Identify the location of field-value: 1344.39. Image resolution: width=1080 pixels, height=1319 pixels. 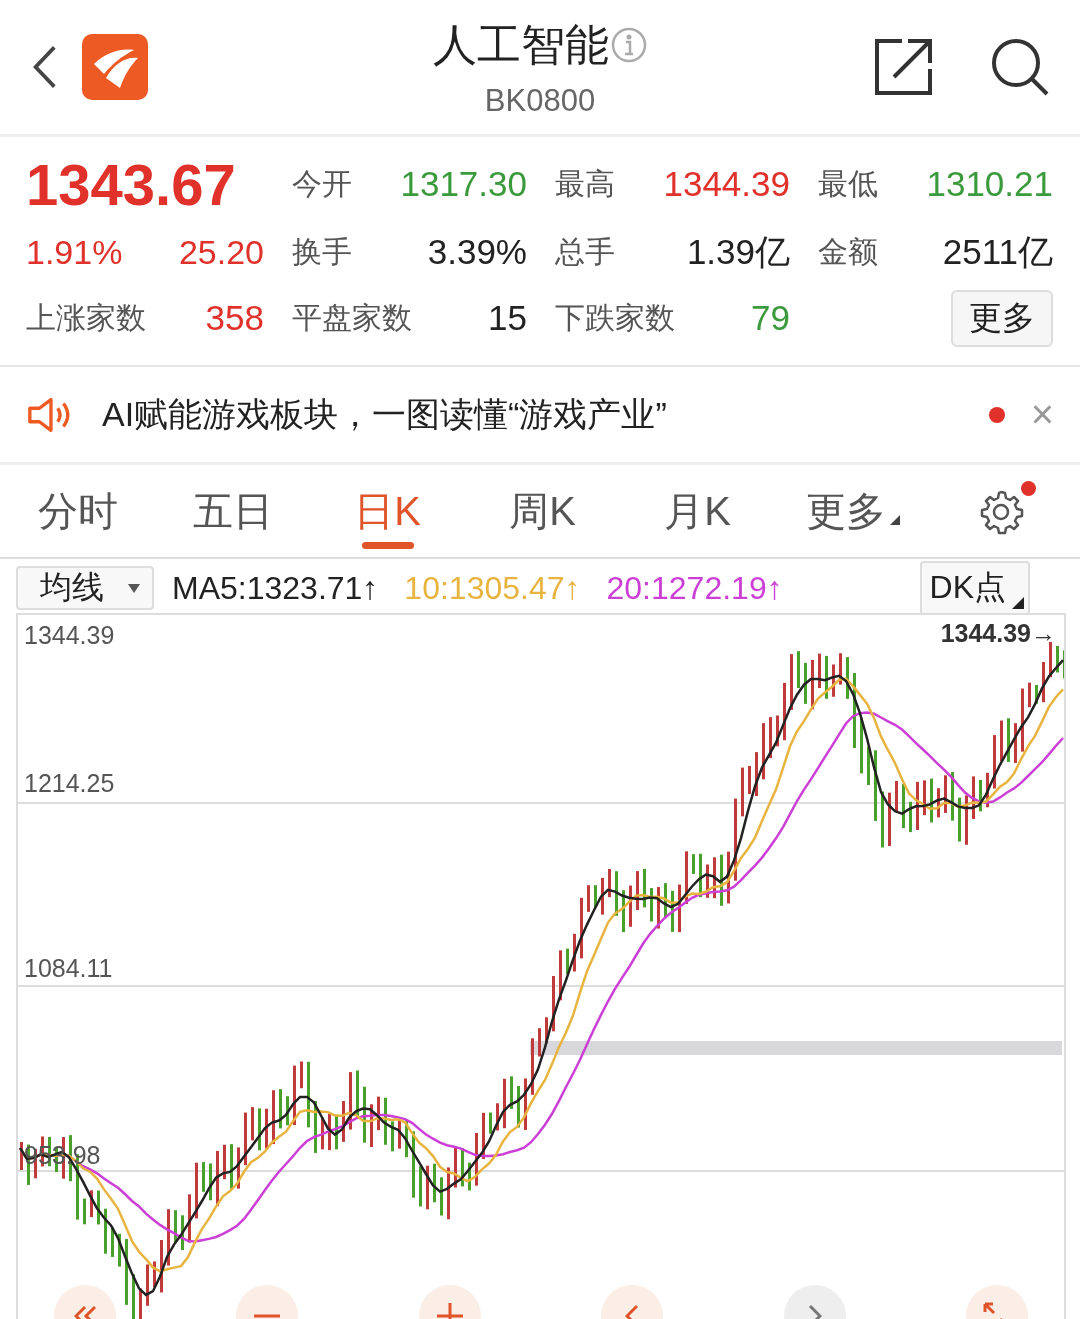
(726, 184).